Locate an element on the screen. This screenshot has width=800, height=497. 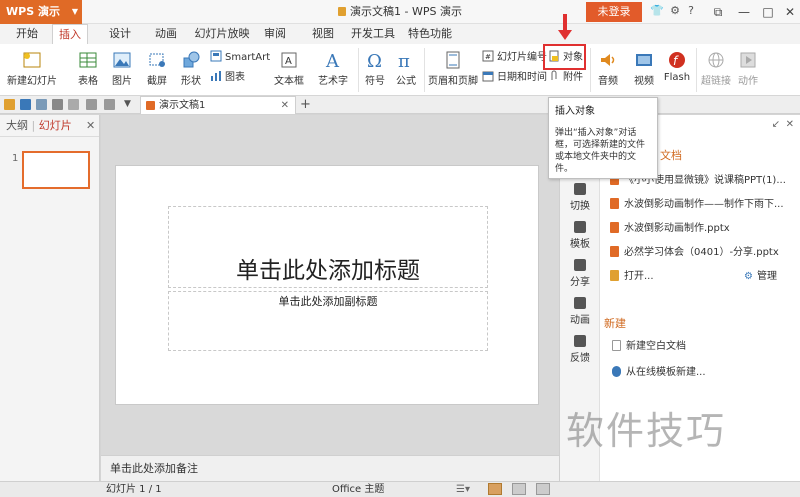
textbox-button: A 文本框 is located at coordinates (289, 68).